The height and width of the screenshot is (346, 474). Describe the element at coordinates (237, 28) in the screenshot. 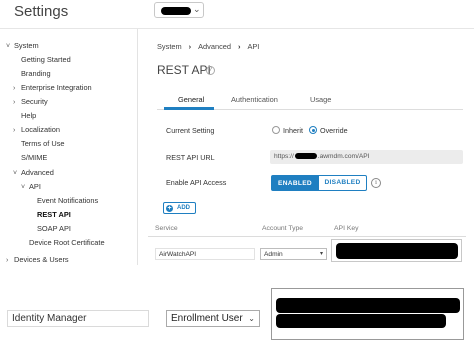

I see `header-divider` at that location.